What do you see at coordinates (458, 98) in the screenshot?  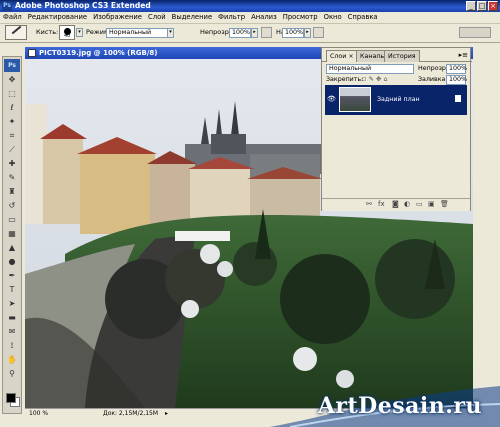 I see `lock-icon` at bounding box center [458, 98].